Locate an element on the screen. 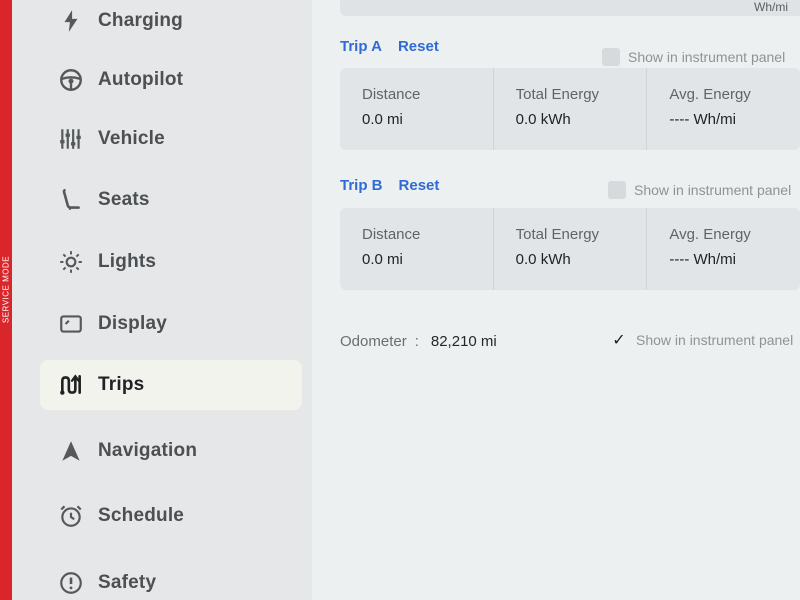 This screenshot has height=600, width=800. sun-icon is located at coordinates (71, 262).